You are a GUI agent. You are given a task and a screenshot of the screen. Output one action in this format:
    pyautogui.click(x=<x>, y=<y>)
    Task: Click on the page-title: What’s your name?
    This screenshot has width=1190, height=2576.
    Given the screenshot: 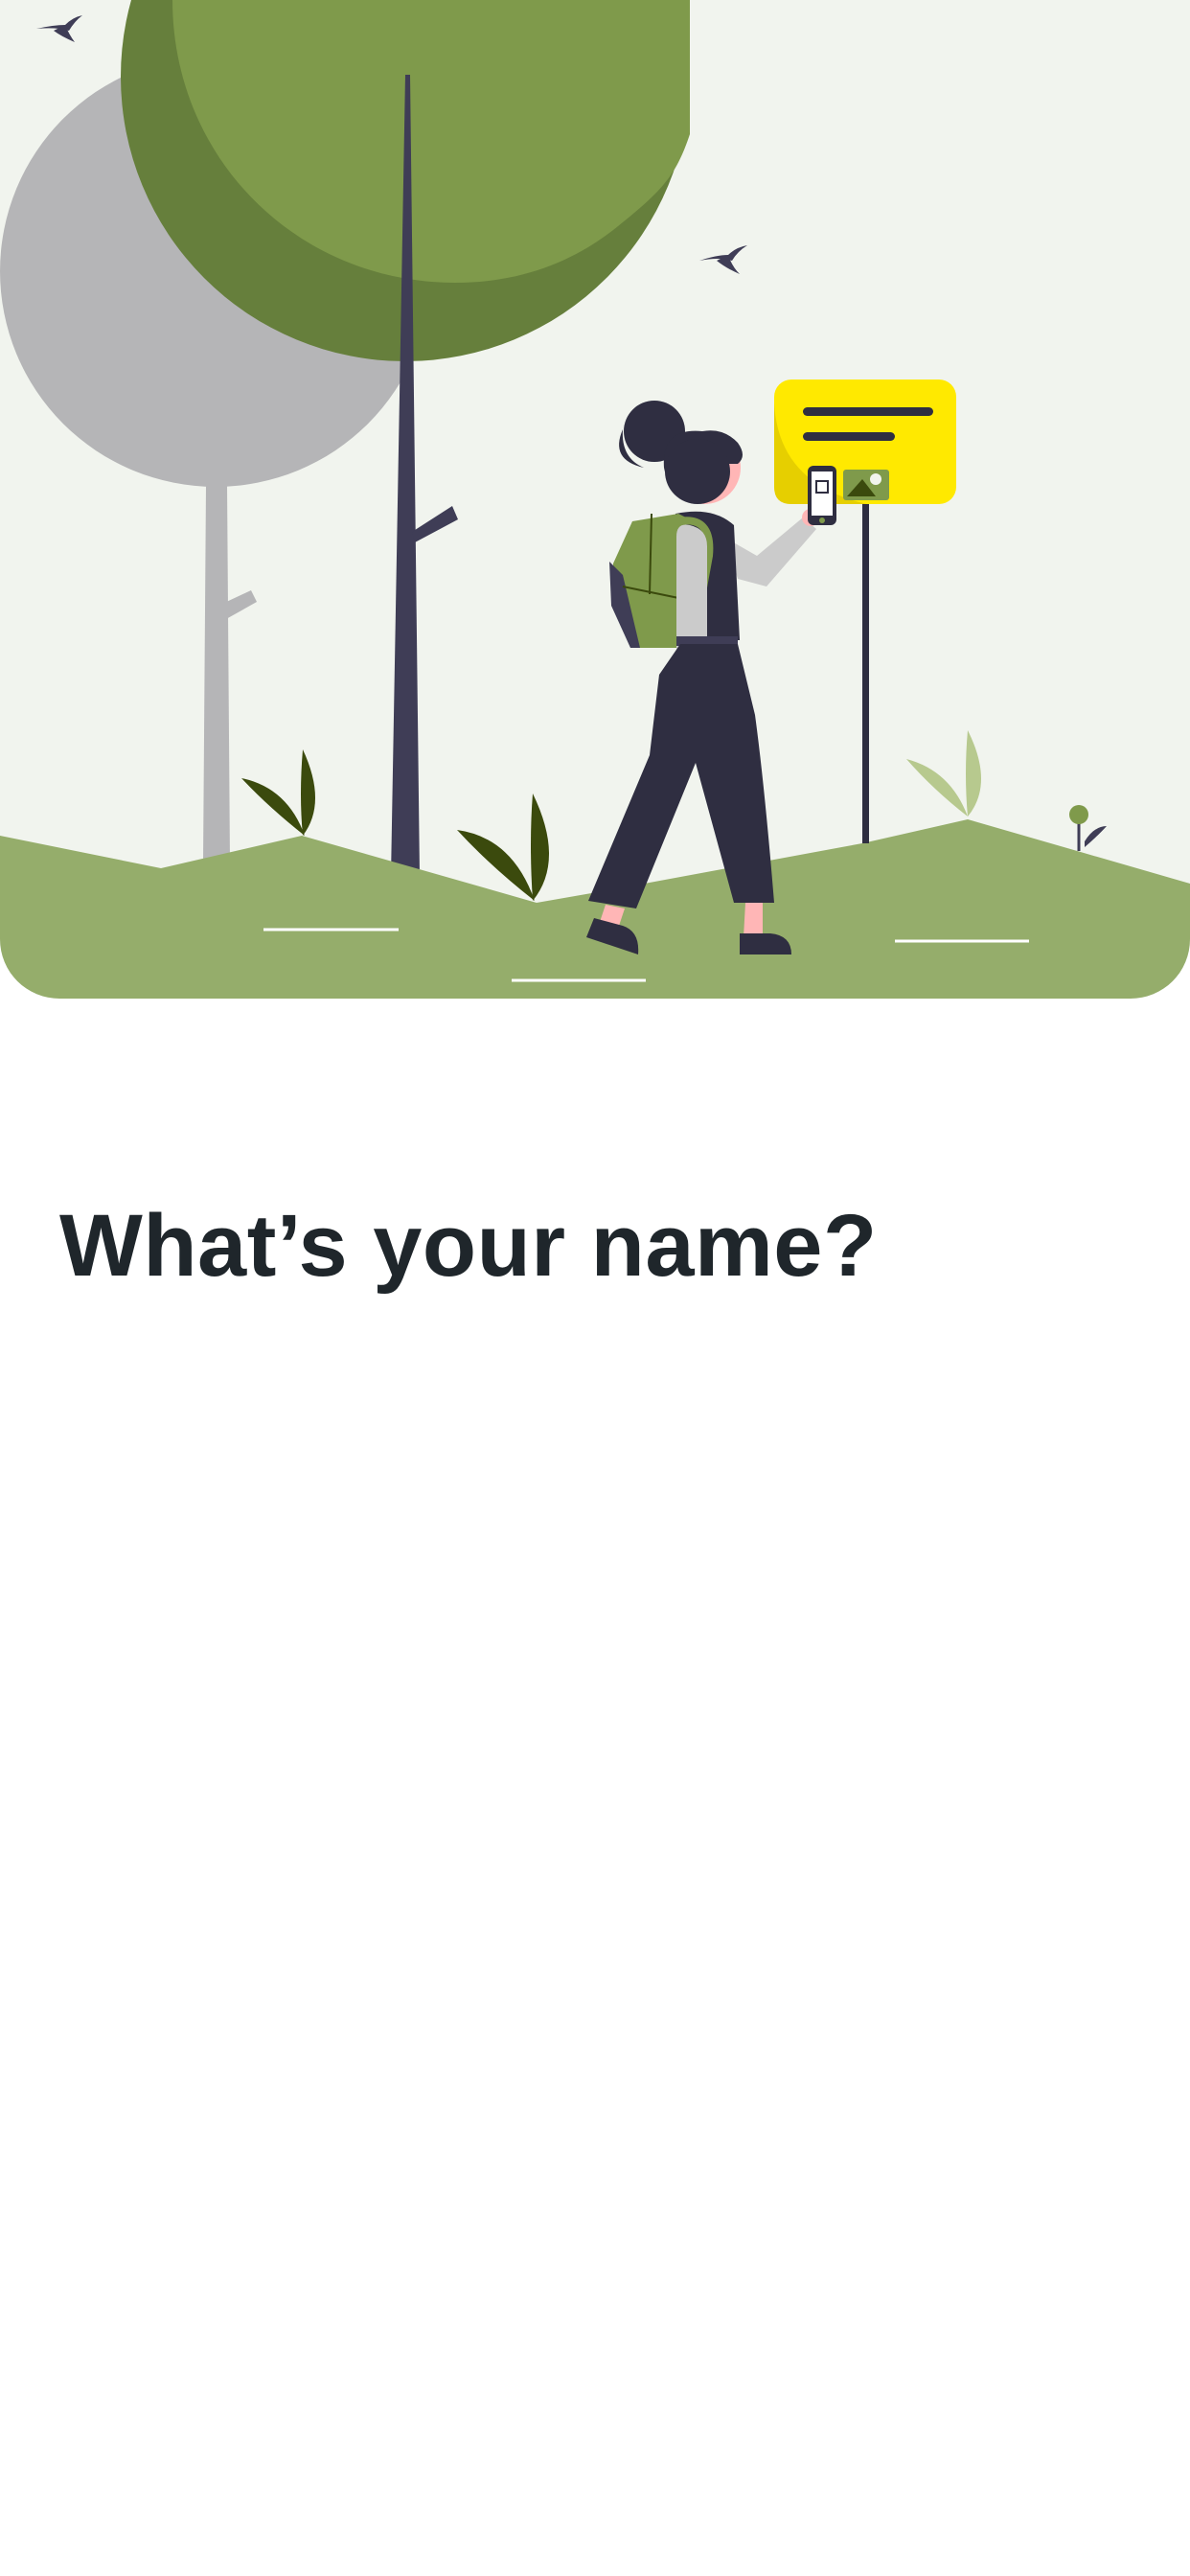 What is the action you would take?
    pyautogui.click(x=468, y=1246)
    